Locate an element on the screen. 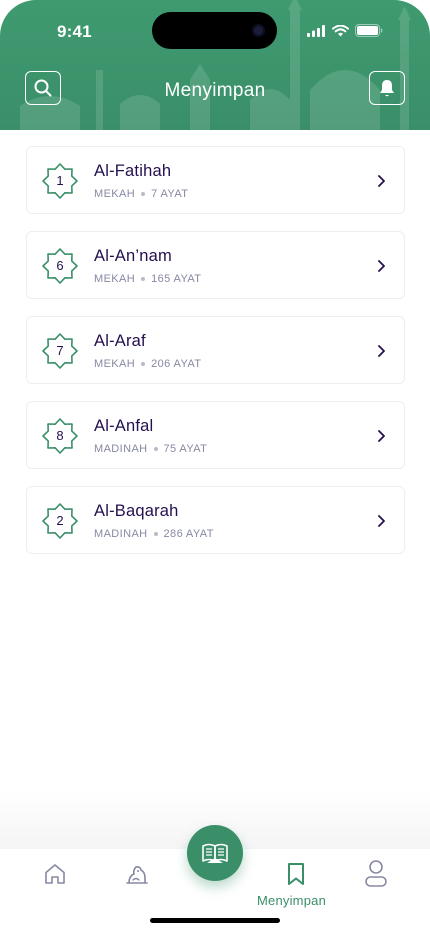  surah-list-item: 6 Al-An’nam MEKAH 165 AYAT is located at coordinates (215, 265).